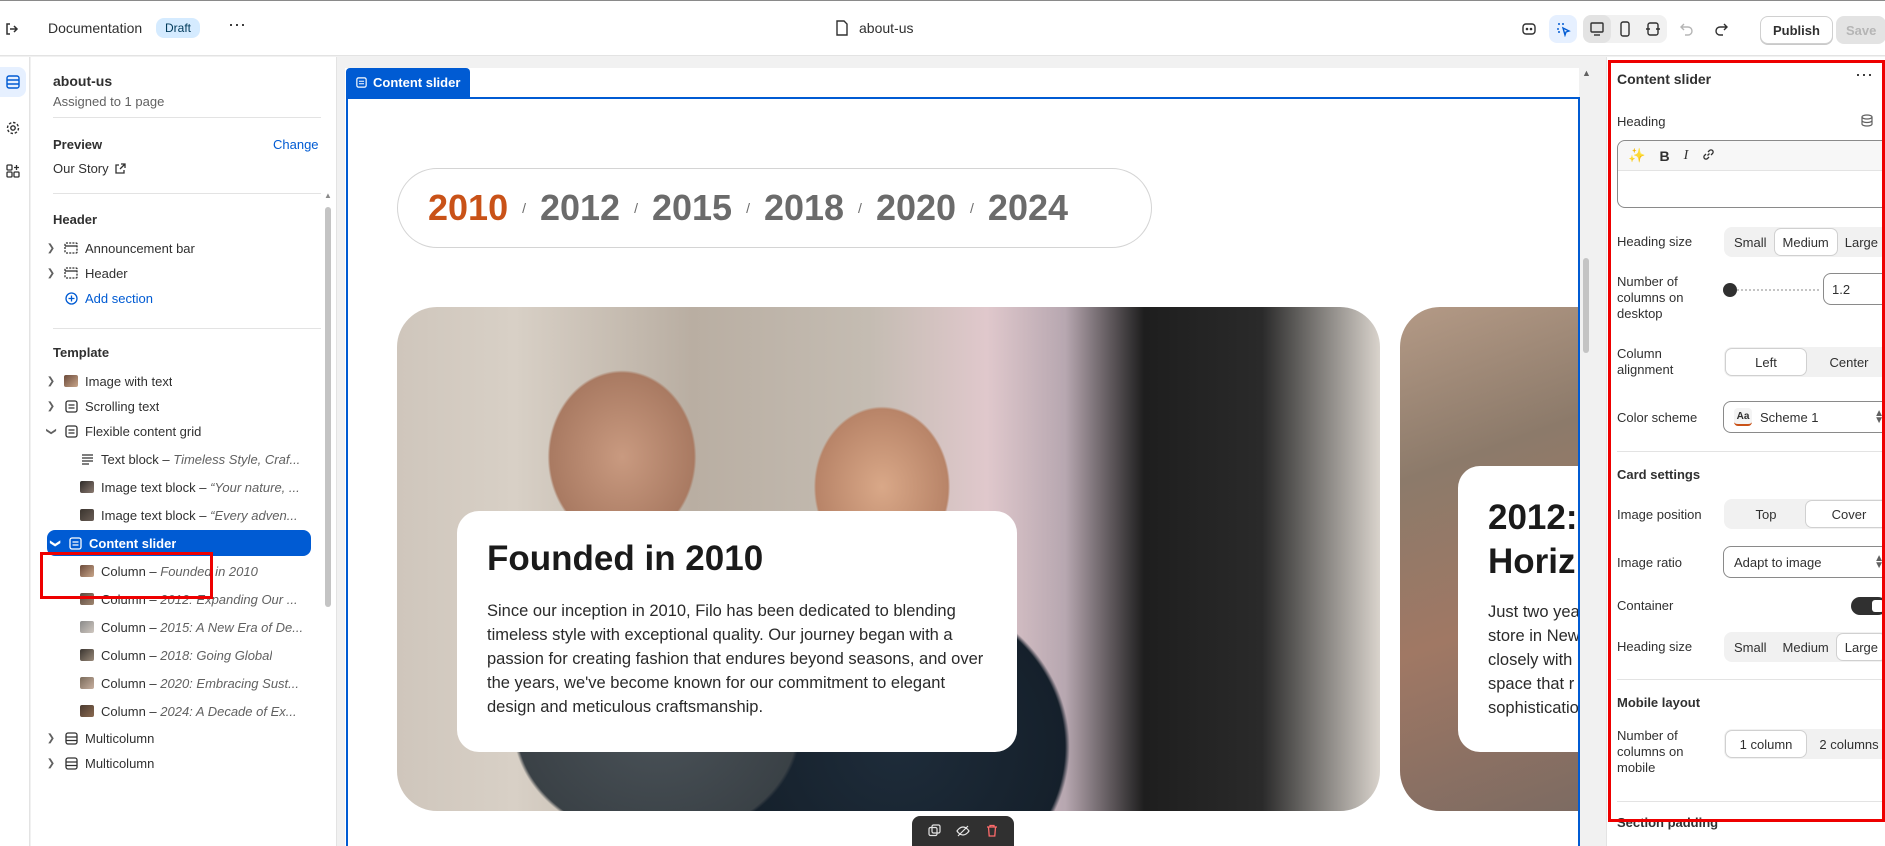 This screenshot has height=846, width=1885. I want to click on label-line: columns on, so click(1650, 751).